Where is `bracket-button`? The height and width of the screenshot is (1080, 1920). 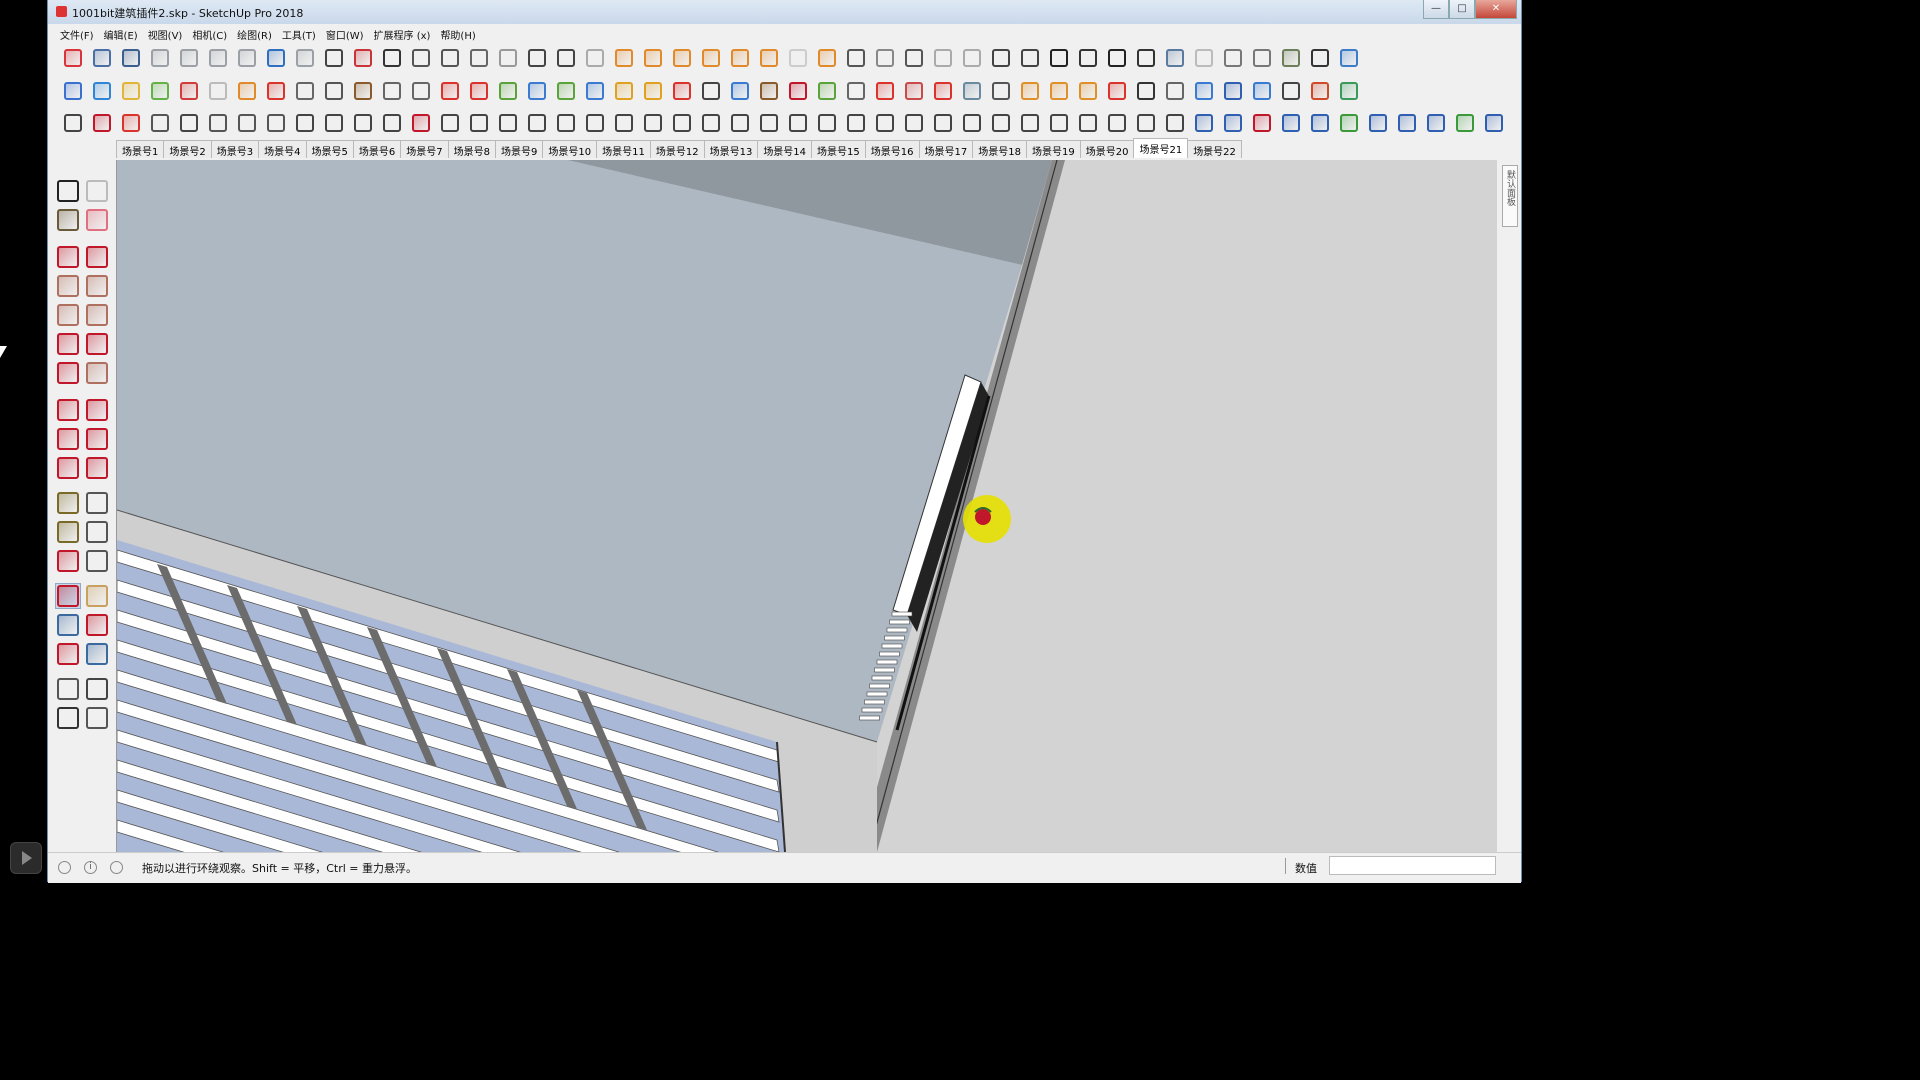 bracket-button is located at coordinates (1319, 123).